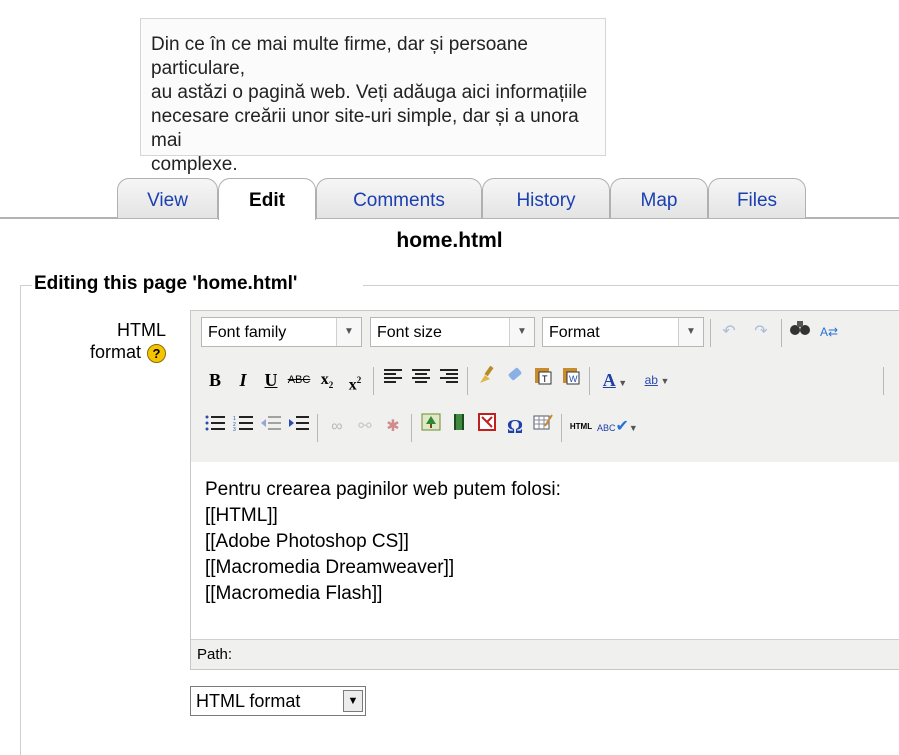 This screenshot has width=899, height=755. I want to click on content-line: [[Adobe Photoshop CS]], so click(307, 541).